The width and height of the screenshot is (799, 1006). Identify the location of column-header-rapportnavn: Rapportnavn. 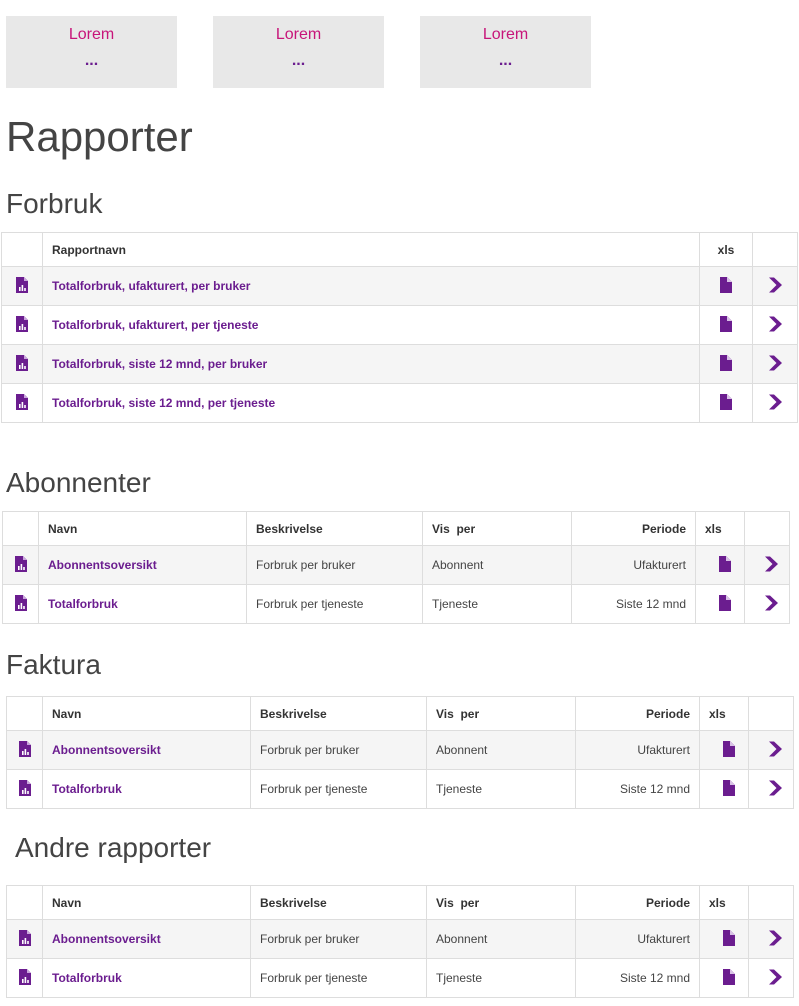
(371, 249).